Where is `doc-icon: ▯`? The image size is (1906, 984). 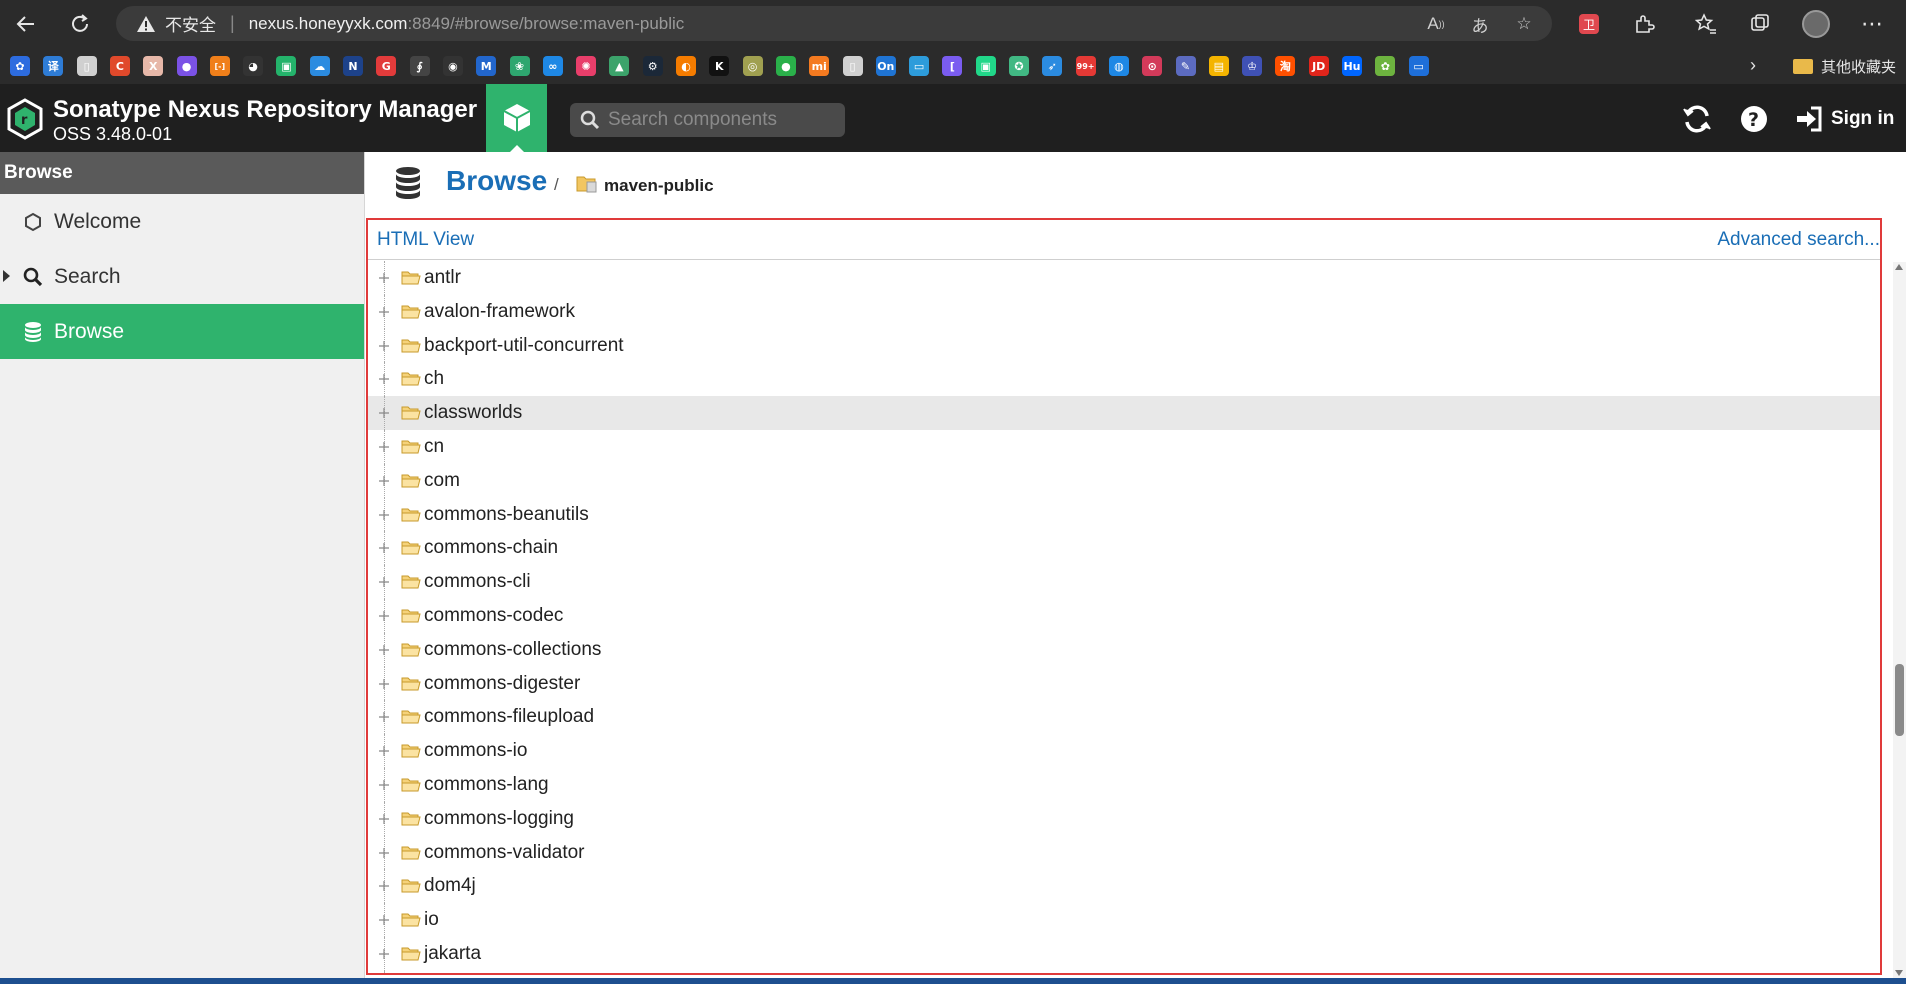 doc-icon: ▯ is located at coordinates (852, 66).